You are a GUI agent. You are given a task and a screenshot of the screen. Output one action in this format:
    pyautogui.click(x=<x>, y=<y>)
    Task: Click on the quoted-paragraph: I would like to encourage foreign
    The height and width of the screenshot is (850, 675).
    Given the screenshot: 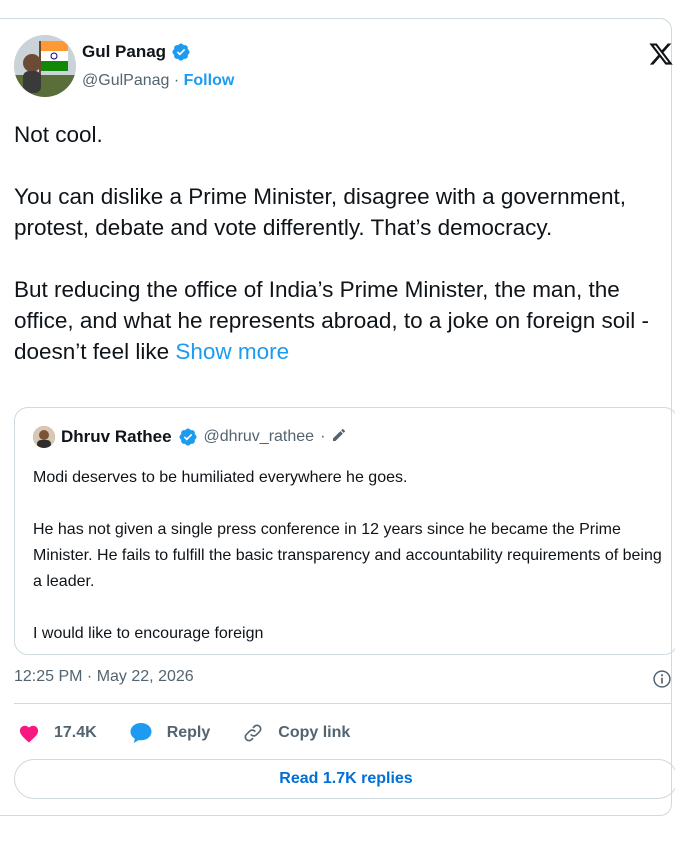 What is the action you would take?
    pyautogui.click(x=148, y=633)
    